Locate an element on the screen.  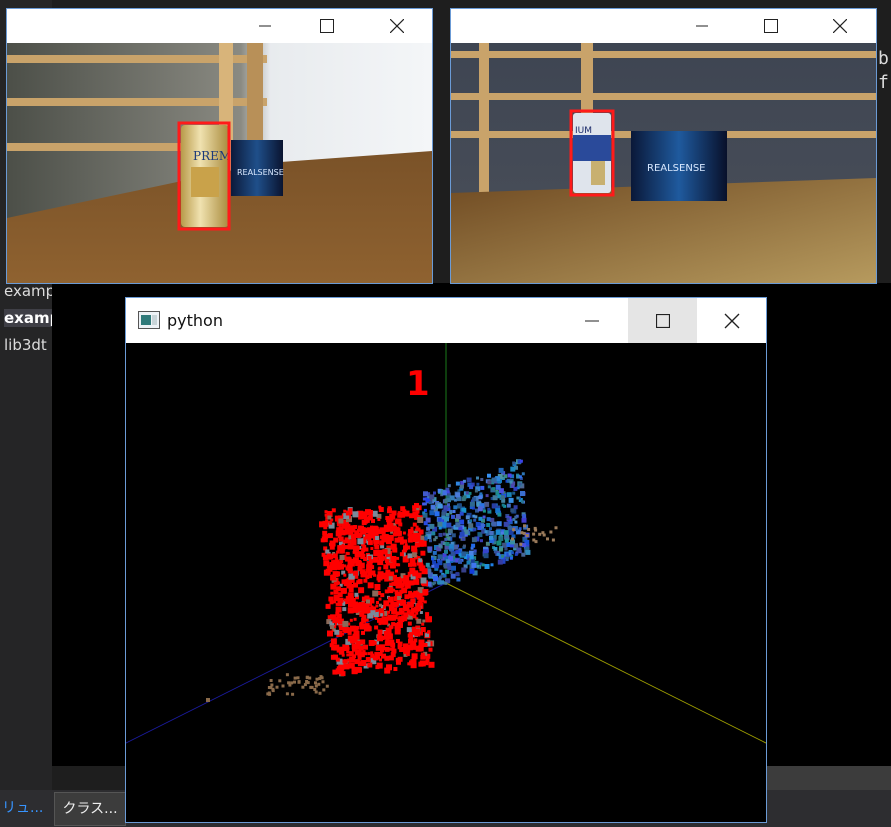
svg-text: IUM is located at coordinates (583, 131).